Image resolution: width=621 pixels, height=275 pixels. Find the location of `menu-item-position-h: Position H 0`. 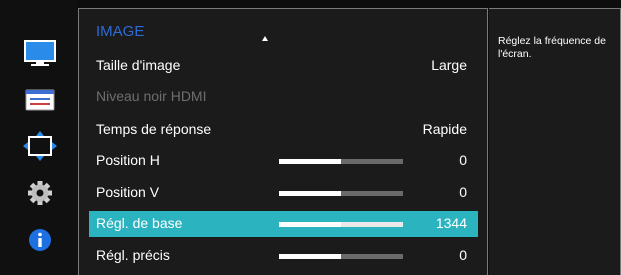

menu-item-position-h: Position H 0 is located at coordinates (283, 161).